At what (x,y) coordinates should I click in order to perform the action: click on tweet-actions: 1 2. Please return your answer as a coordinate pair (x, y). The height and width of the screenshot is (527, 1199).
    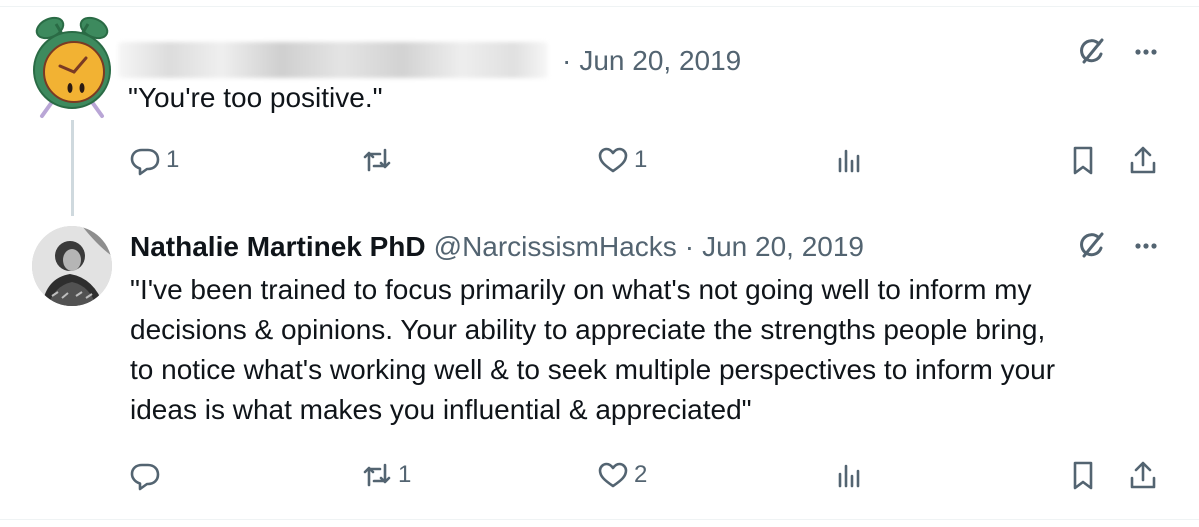
    Looking at the image, I should click on (599, 475).